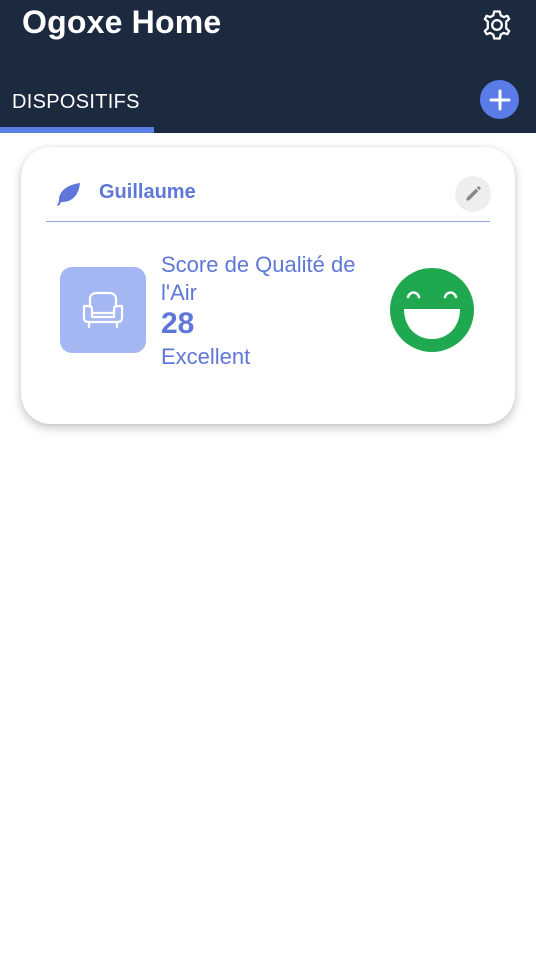  I want to click on air-quality-score-label: Score de Qualité de l'Air, so click(258, 278).